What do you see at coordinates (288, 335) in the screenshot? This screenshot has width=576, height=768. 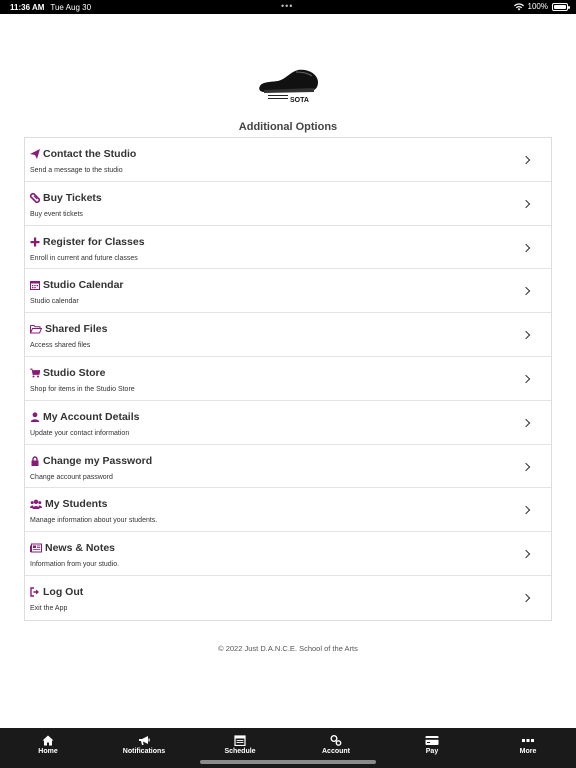 I see `option-shared-files: Shared Files Access shared files` at bounding box center [288, 335].